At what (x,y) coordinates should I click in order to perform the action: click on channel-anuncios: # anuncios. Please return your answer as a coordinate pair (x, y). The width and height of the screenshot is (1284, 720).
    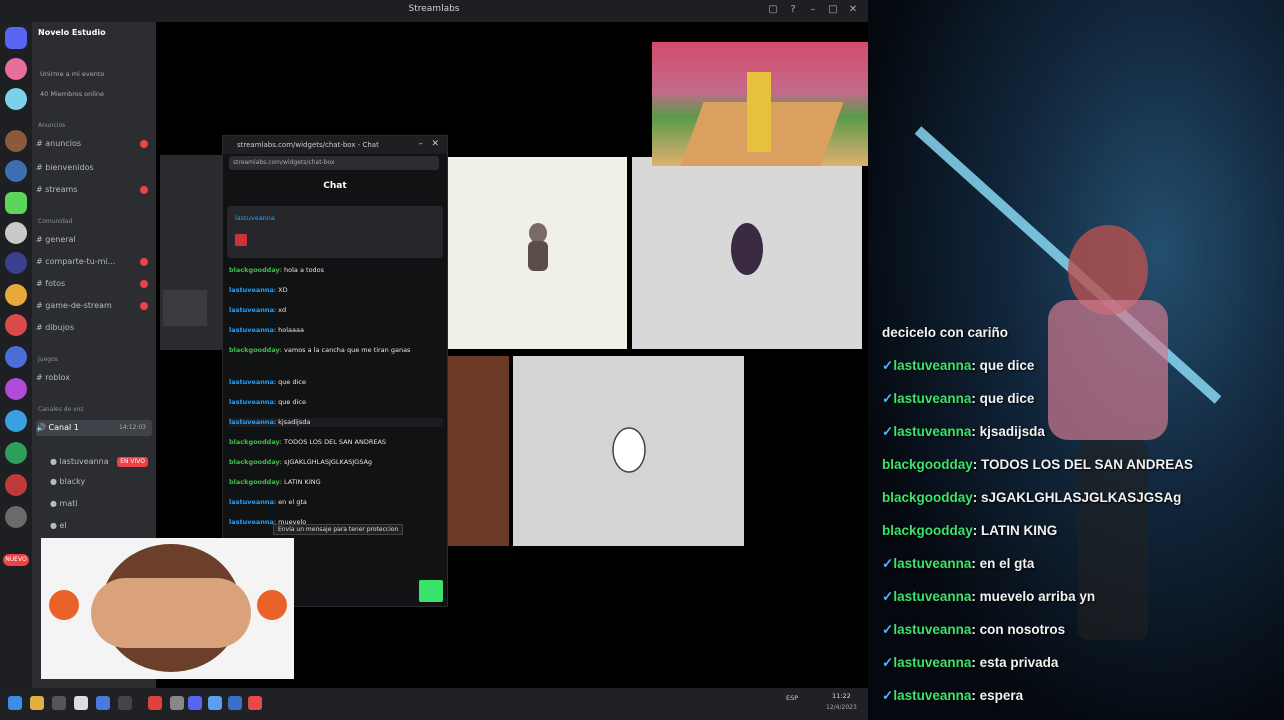
    Looking at the image, I should click on (94, 144).